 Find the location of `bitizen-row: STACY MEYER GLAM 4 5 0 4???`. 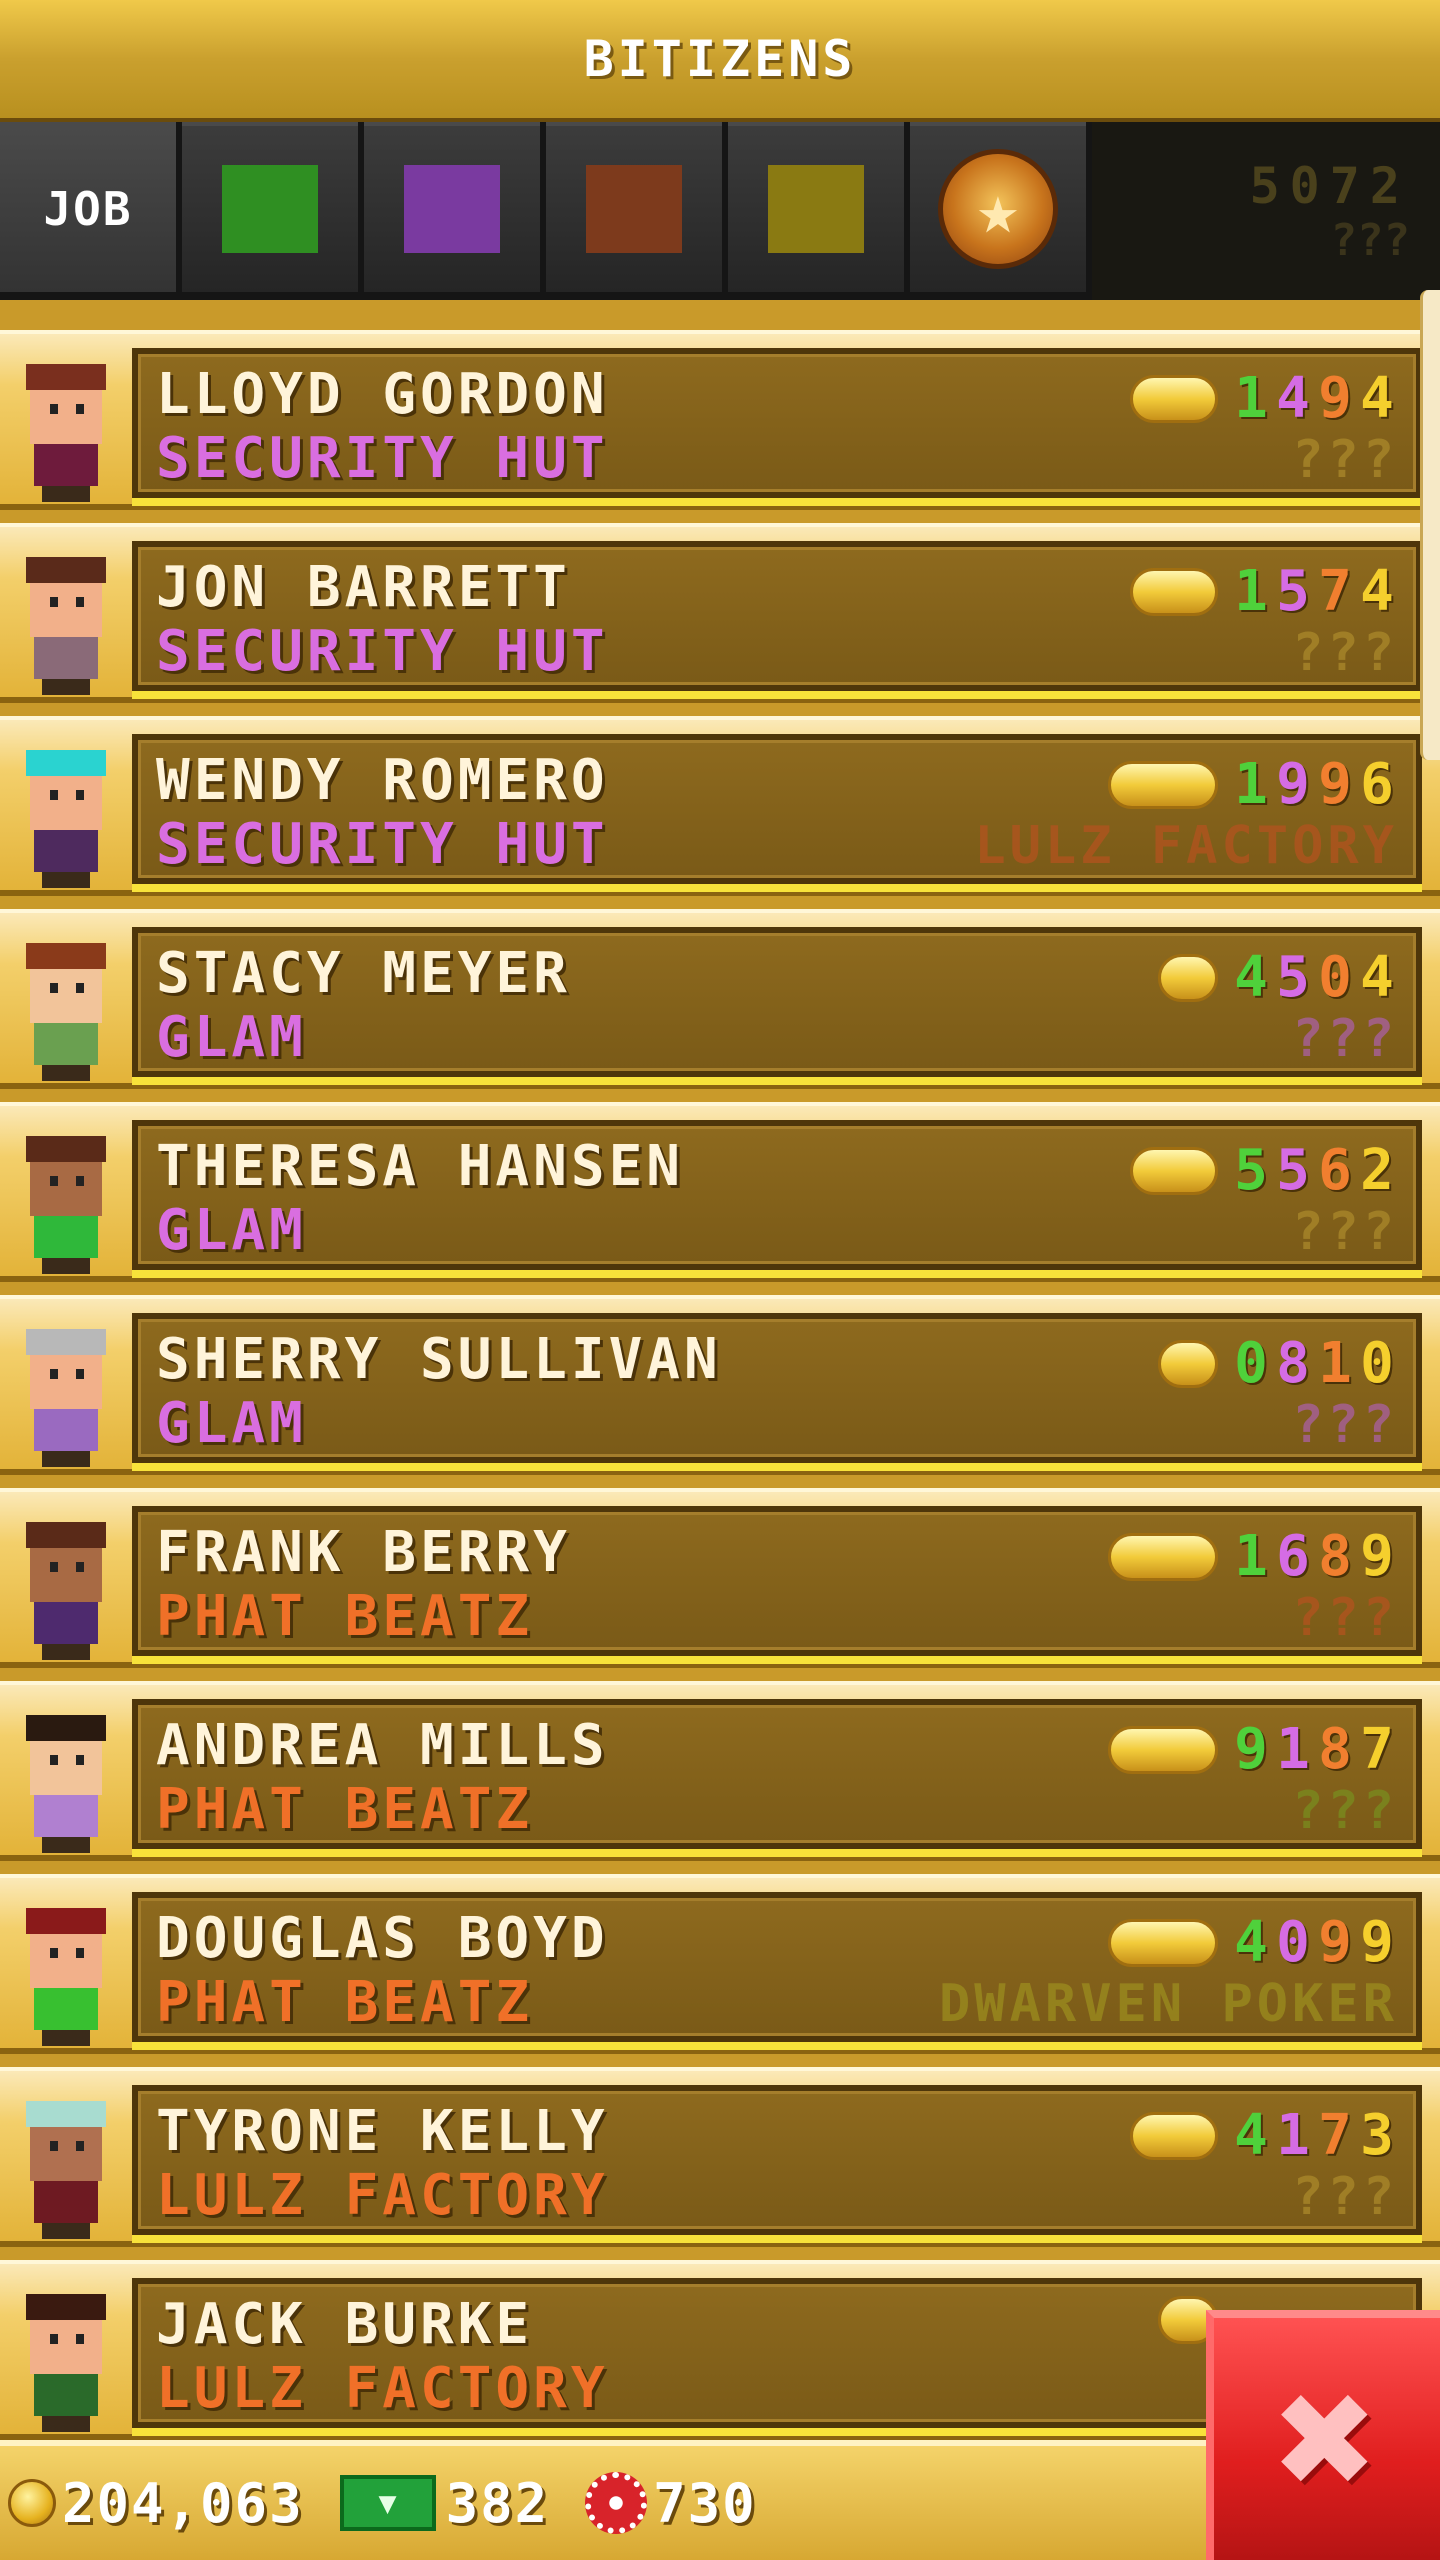

bitizen-row: STACY MEYER GLAM 4 5 0 4??? is located at coordinates (720, 999).